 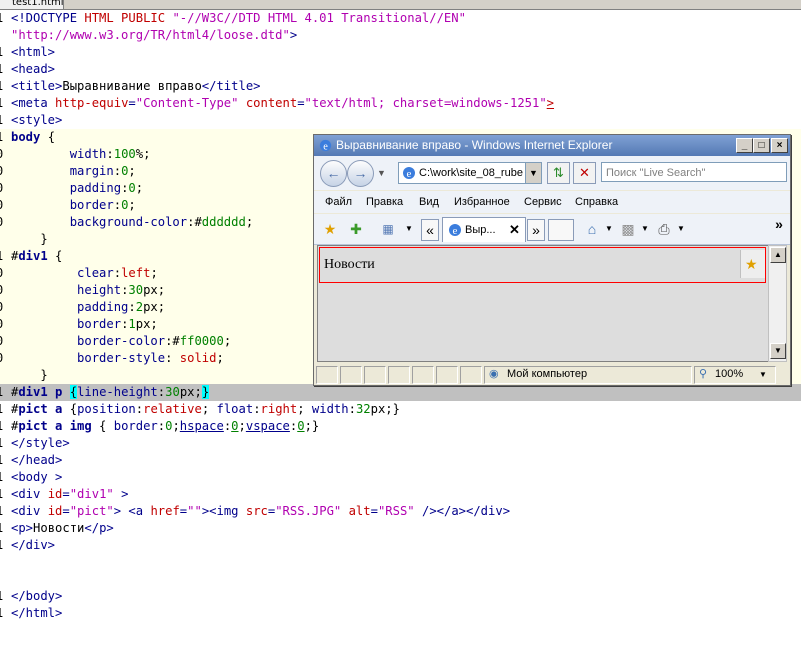 What do you see at coordinates (628, 229) in the screenshot?
I see `feeds-icon: ▩` at bounding box center [628, 229].